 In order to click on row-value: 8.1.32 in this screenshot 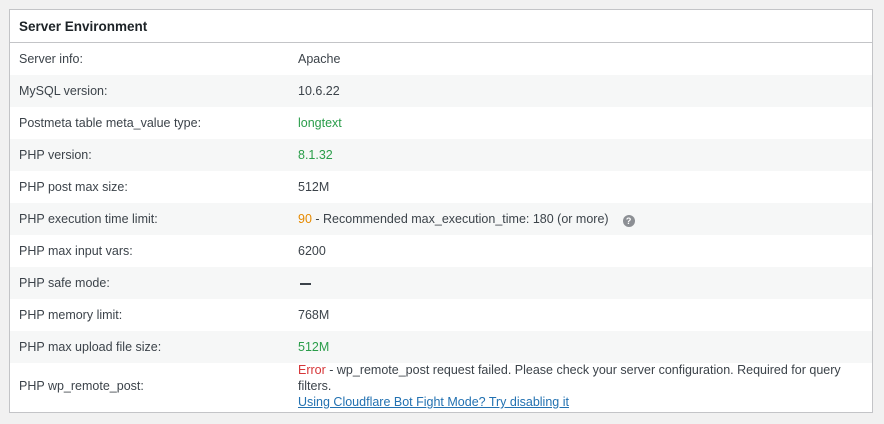, I will do `click(315, 155)`.